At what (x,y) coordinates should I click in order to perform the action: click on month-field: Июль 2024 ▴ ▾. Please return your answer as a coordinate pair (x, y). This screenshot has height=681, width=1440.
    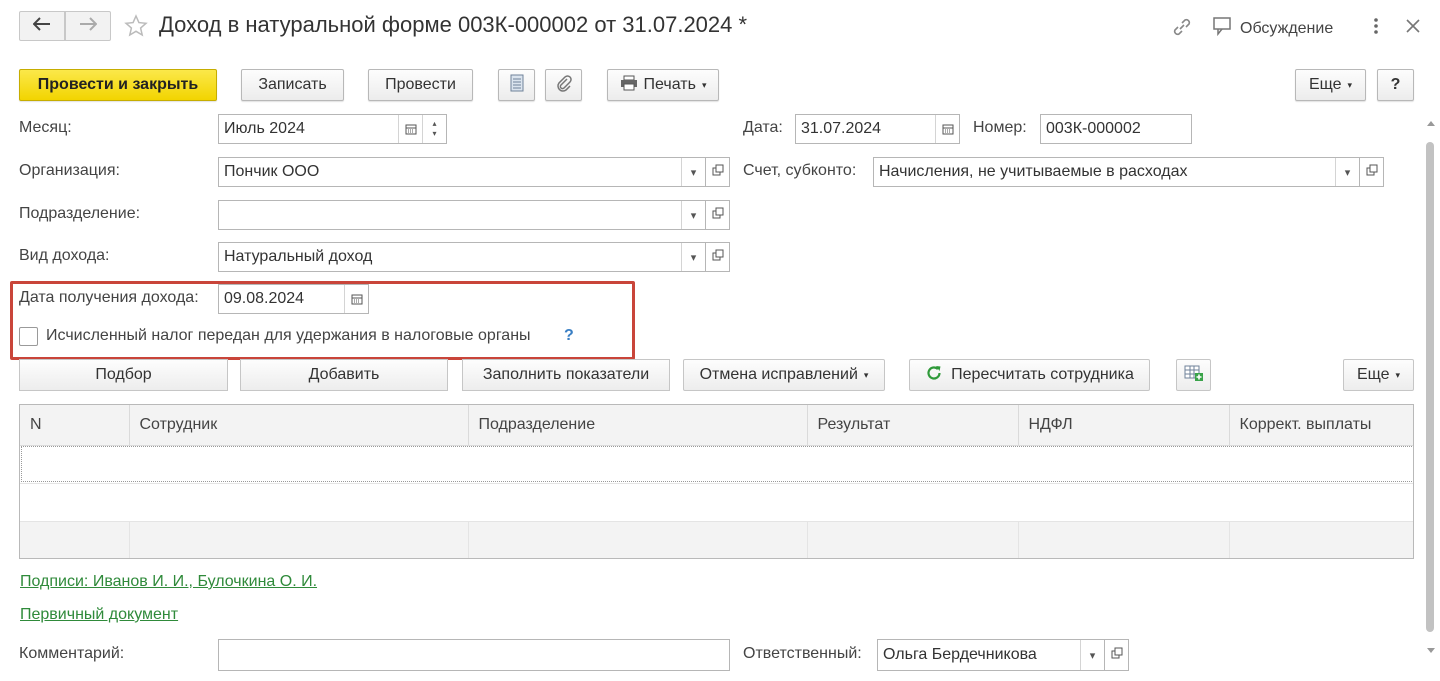
    Looking at the image, I should click on (332, 129).